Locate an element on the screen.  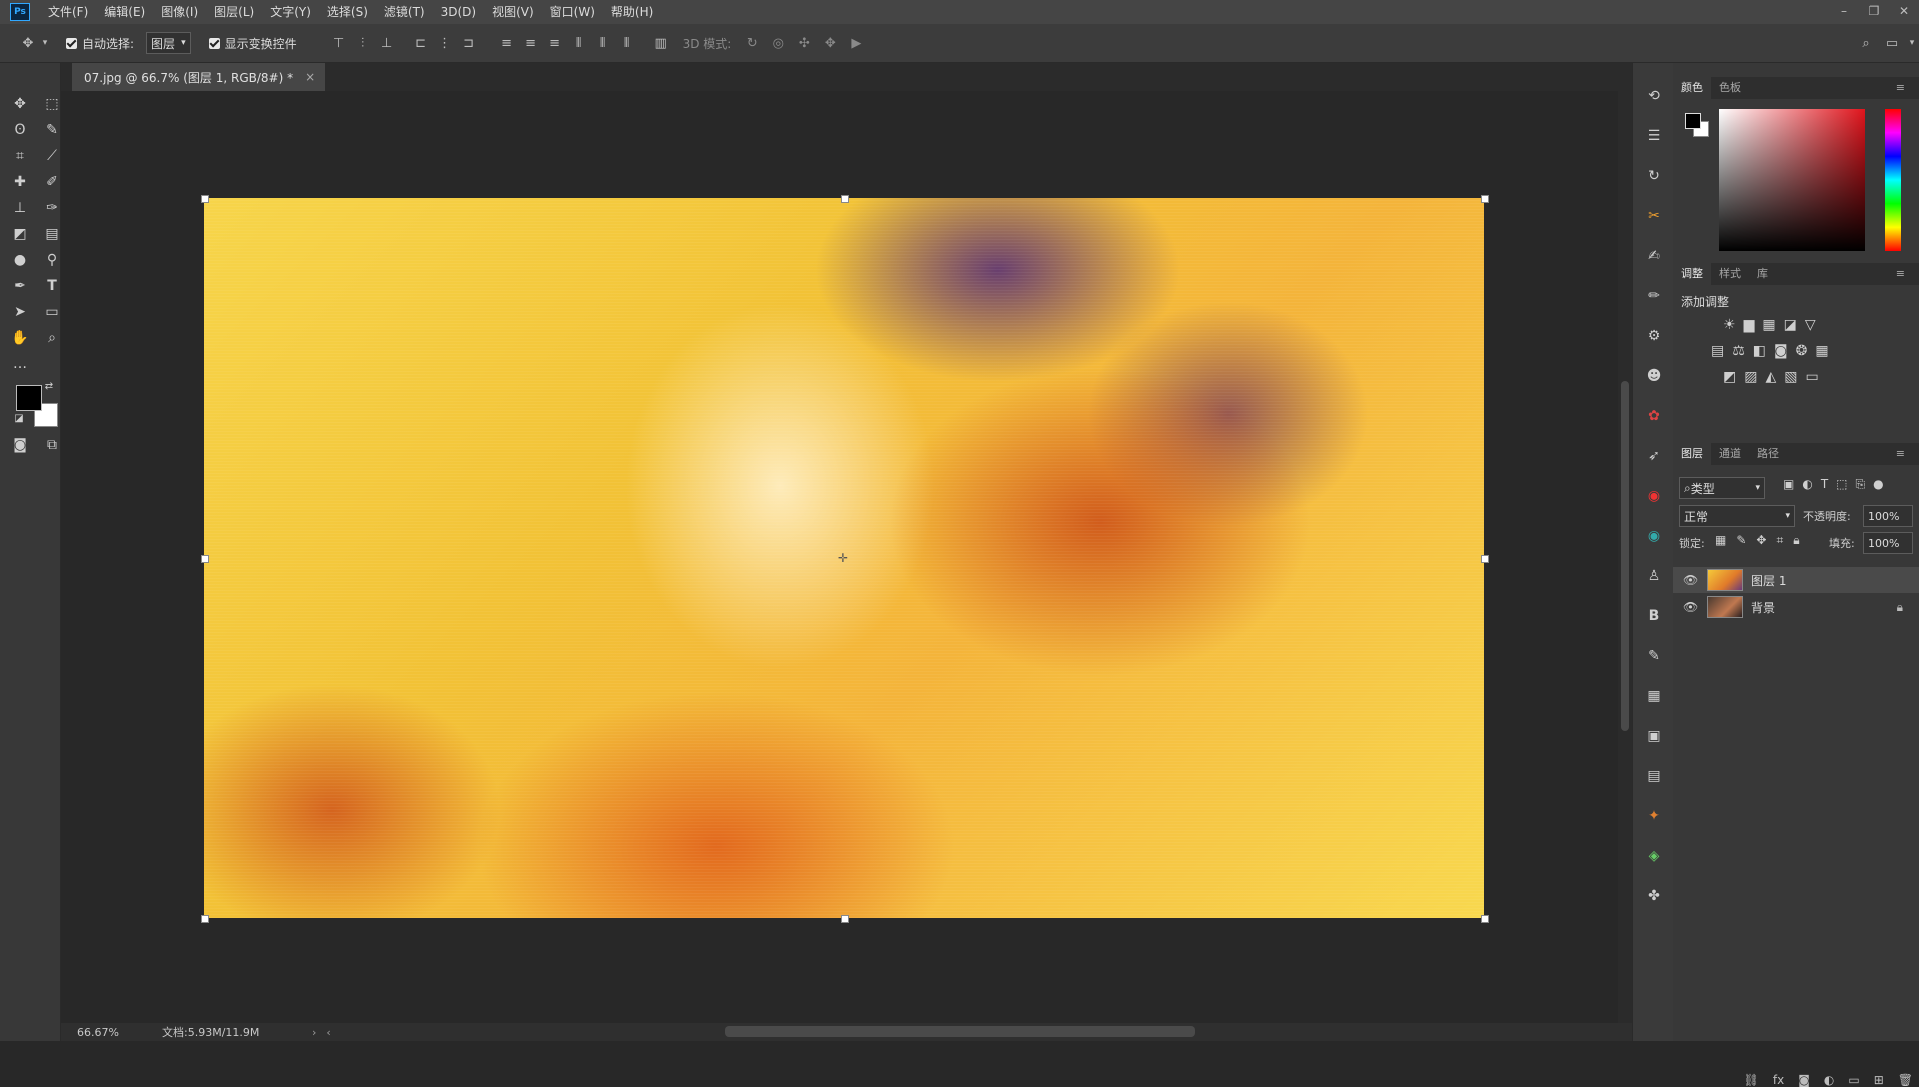
eraser-tool-icon: ◩ is located at coordinates (20, 234).